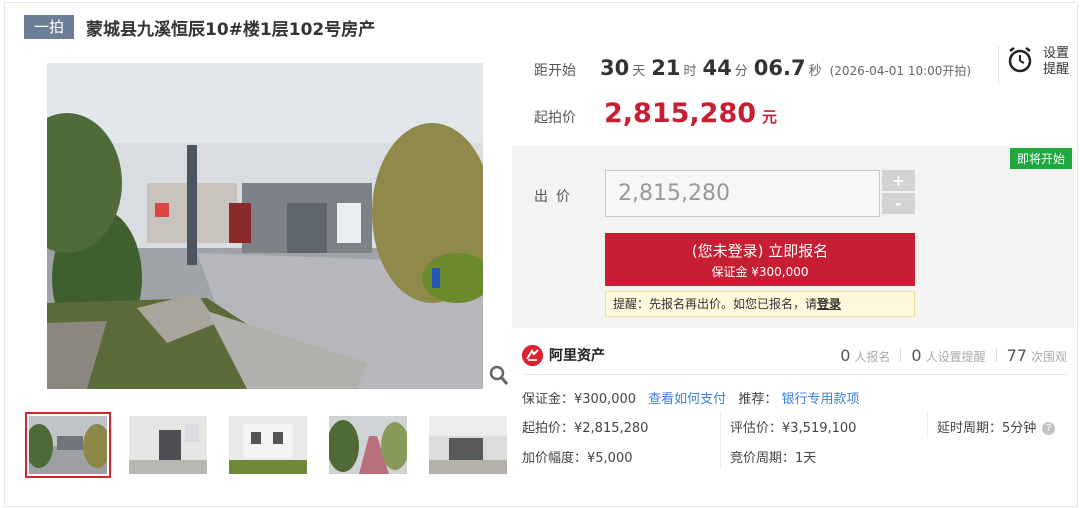 This screenshot has height=508, width=1080. What do you see at coordinates (987, 428) in the screenshot?
I see `delay-period-text: 延时周期：5分钟` at bounding box center [987, 428].